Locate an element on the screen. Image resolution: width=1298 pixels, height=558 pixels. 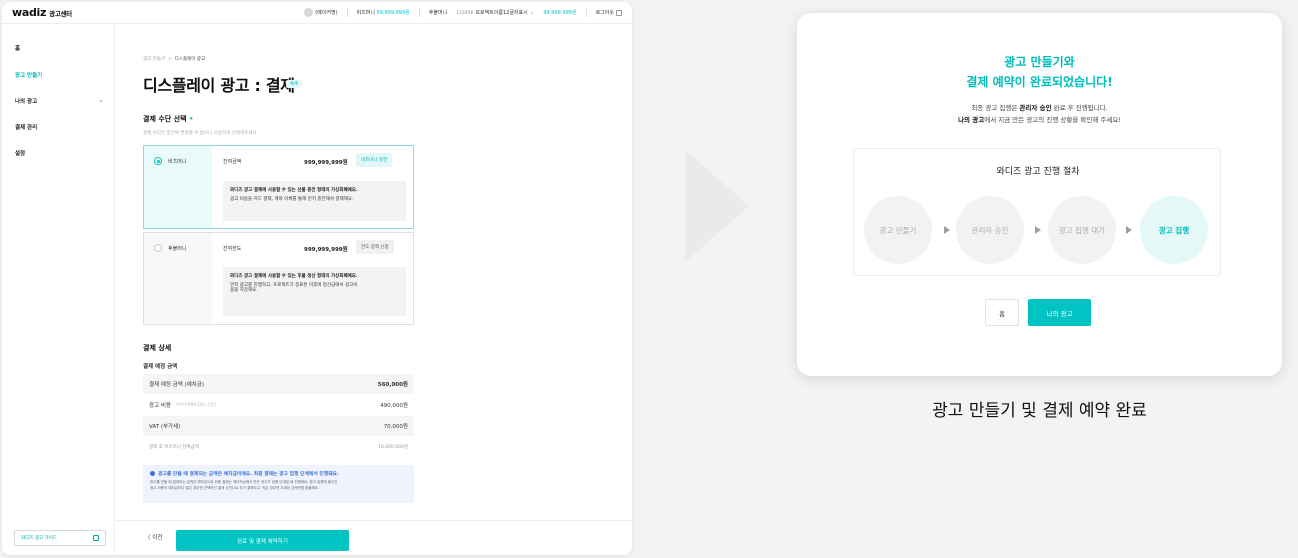
page-title: 디스플레이 광고 : 결제 is located at coordinates (219, 85).